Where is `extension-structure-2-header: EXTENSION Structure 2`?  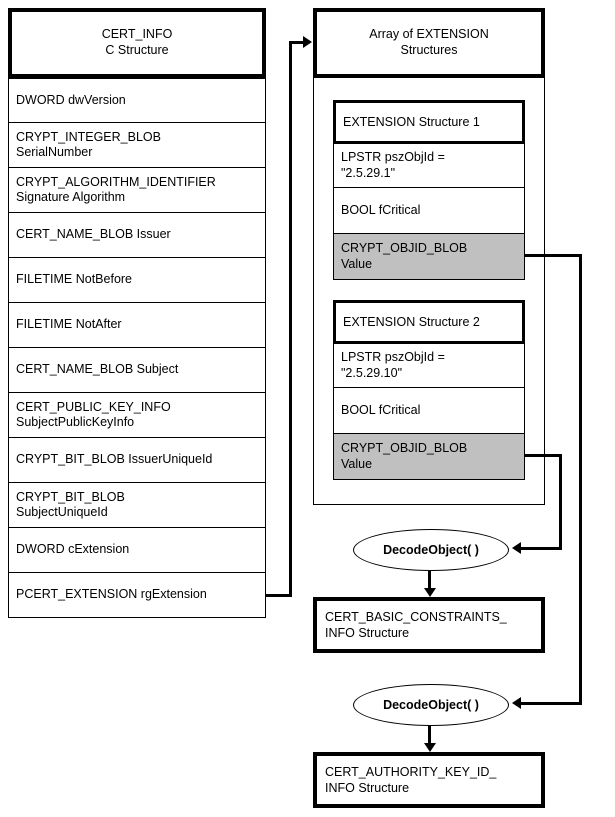
extension-structure-2-header: EXTENSION Structure 2 is located at coordinates (429, 322).